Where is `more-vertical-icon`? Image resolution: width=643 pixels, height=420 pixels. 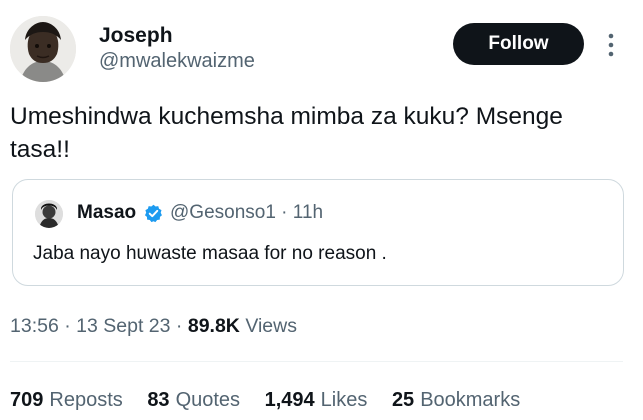 more-vertical-icon is located at coordinates (611, 45).